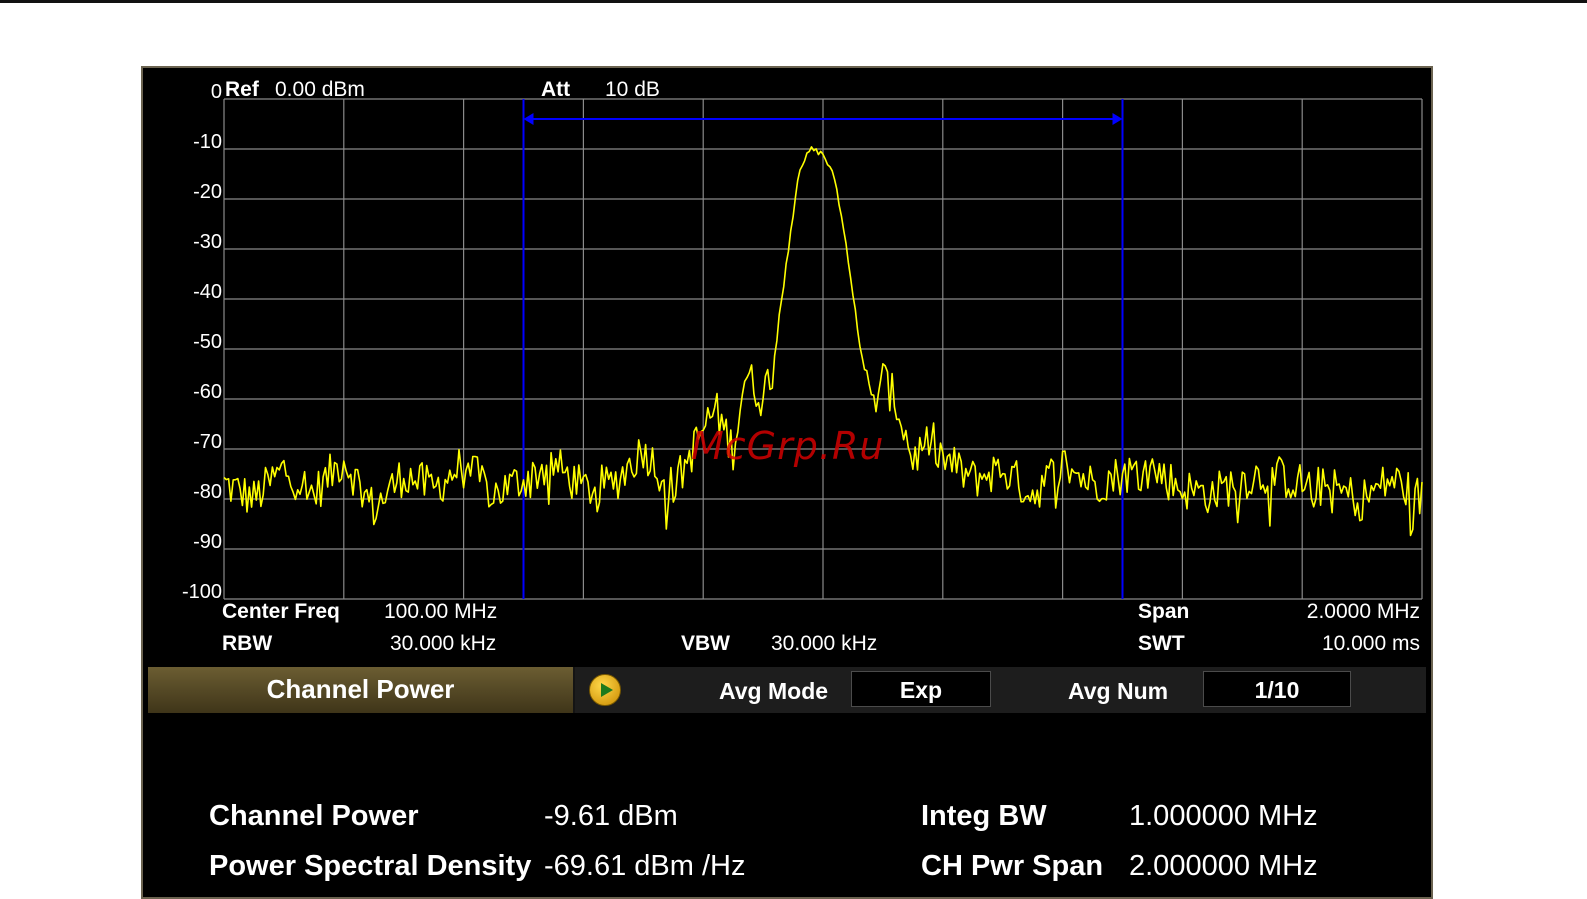  I want to click on span-value: 2.0000 MHz, so click(1363, 611).